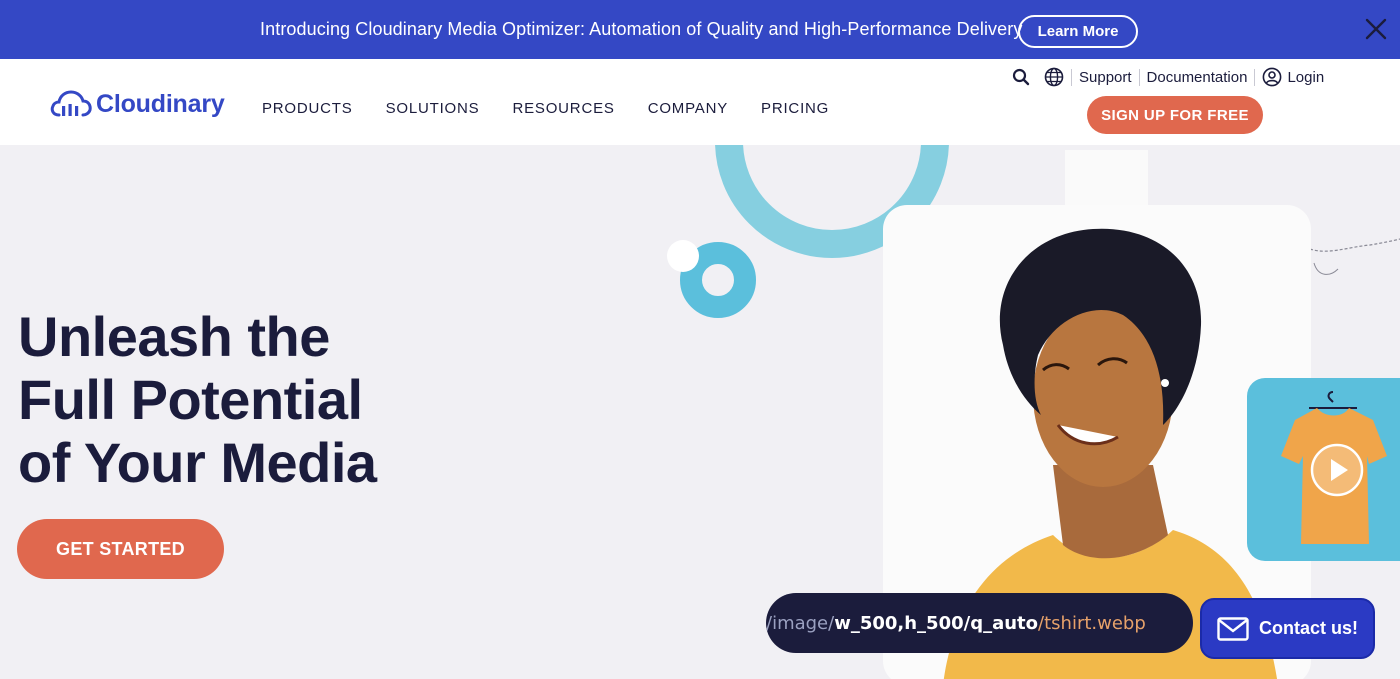 The image size is (1400, 679). I want to click on contact-us-button: Contact us!, so click(1287, 628).